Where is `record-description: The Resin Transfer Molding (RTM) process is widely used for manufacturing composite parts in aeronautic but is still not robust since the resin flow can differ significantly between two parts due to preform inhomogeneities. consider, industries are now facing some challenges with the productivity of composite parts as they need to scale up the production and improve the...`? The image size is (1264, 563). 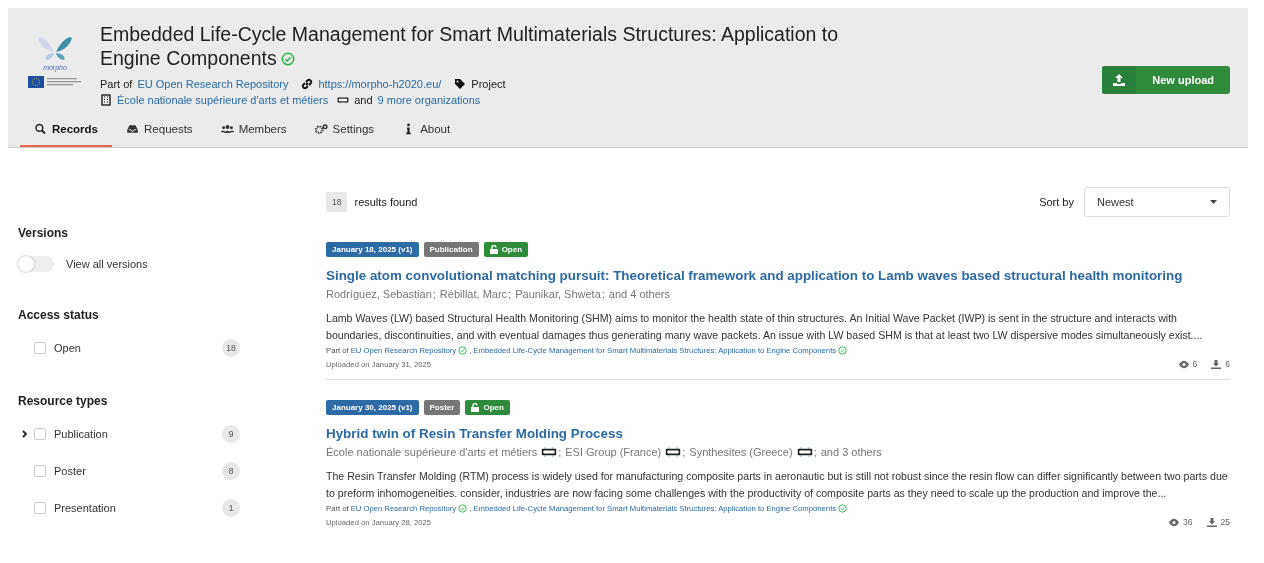 record-description: The Resin Transfer Molding (RTM) process is widely used for manufacturing composite parts in aeronautic but is still not robust since the resin flow can differ significantly between two parts due to preform inhomogeneities. consider, industries are now facing some challenges with the productivity of composite parts as they need to scale up the production and improve the... is located at coordinates (777, 485).